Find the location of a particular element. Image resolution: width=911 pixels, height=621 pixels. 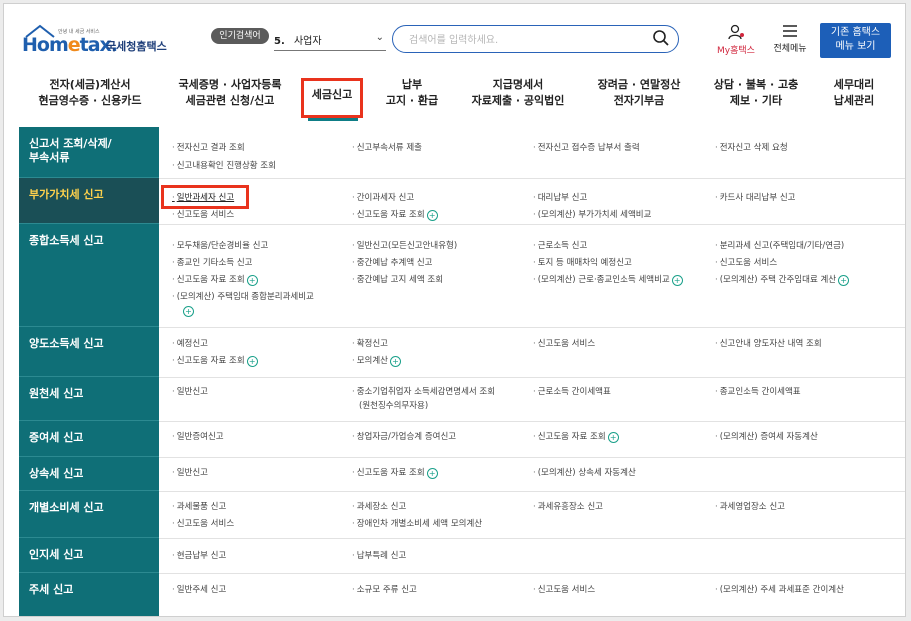

row-inheritance-tax: 상속세 신고 일반신고 신고도움 자료 조회+ (모의계산) 상속세 자동계산 is located at coordinates (462, 474).